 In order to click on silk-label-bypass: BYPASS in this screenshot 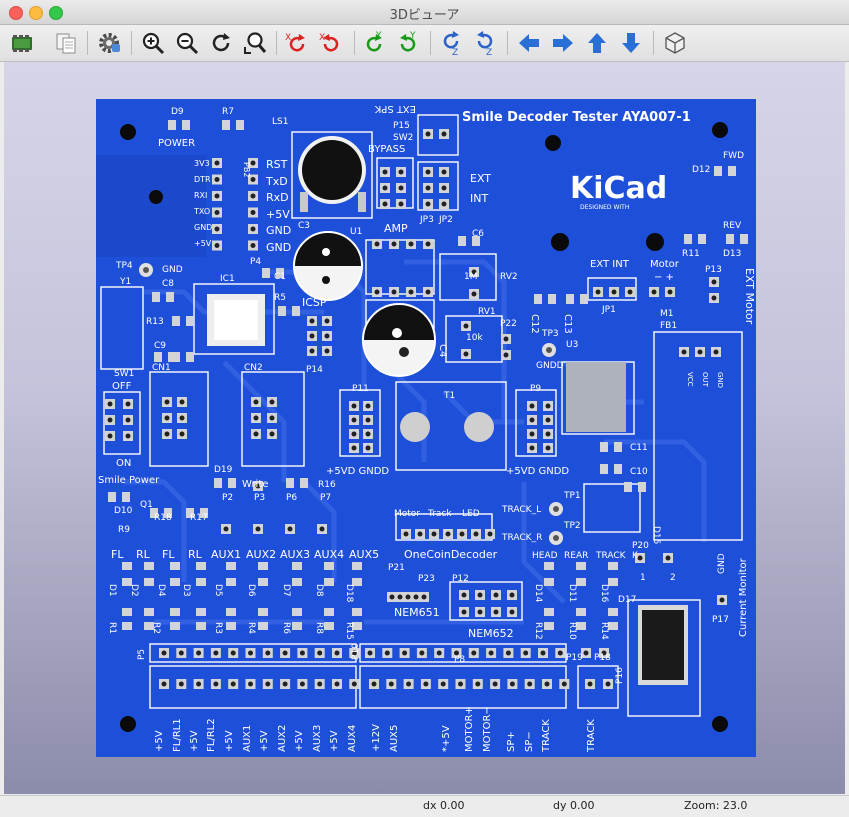, I will do `click(386, 149)`.